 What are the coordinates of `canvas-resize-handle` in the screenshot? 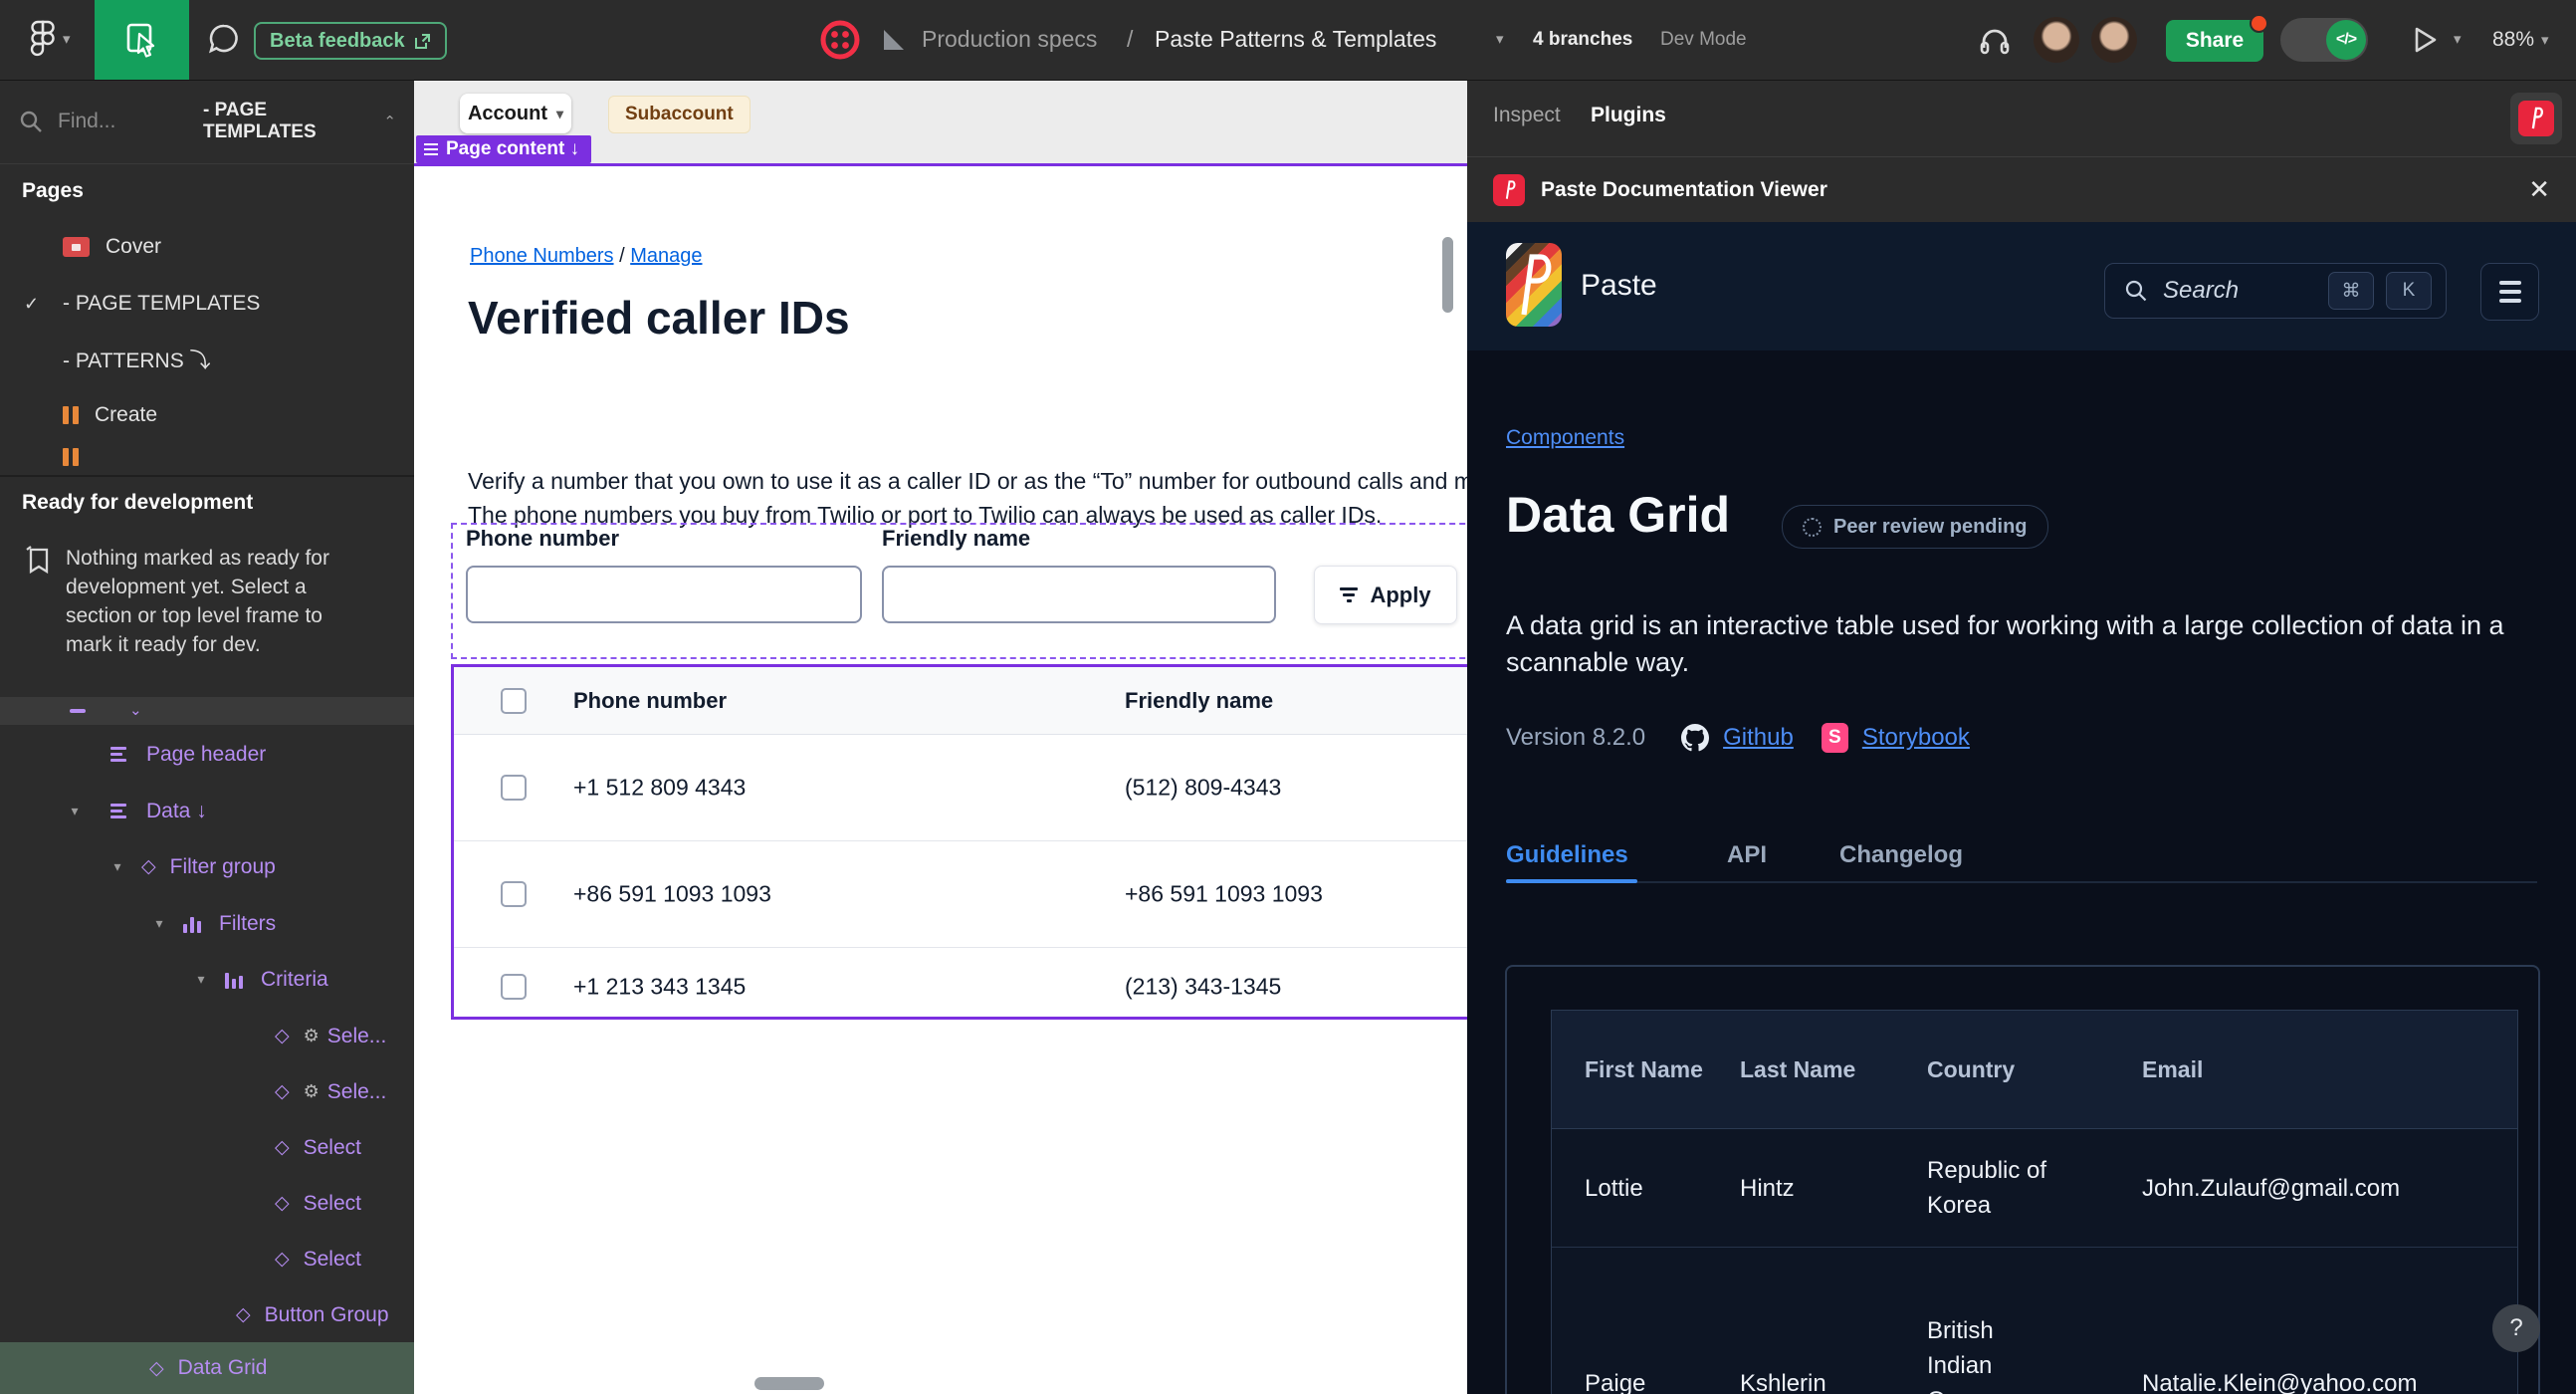 It's located at (789, 1383).